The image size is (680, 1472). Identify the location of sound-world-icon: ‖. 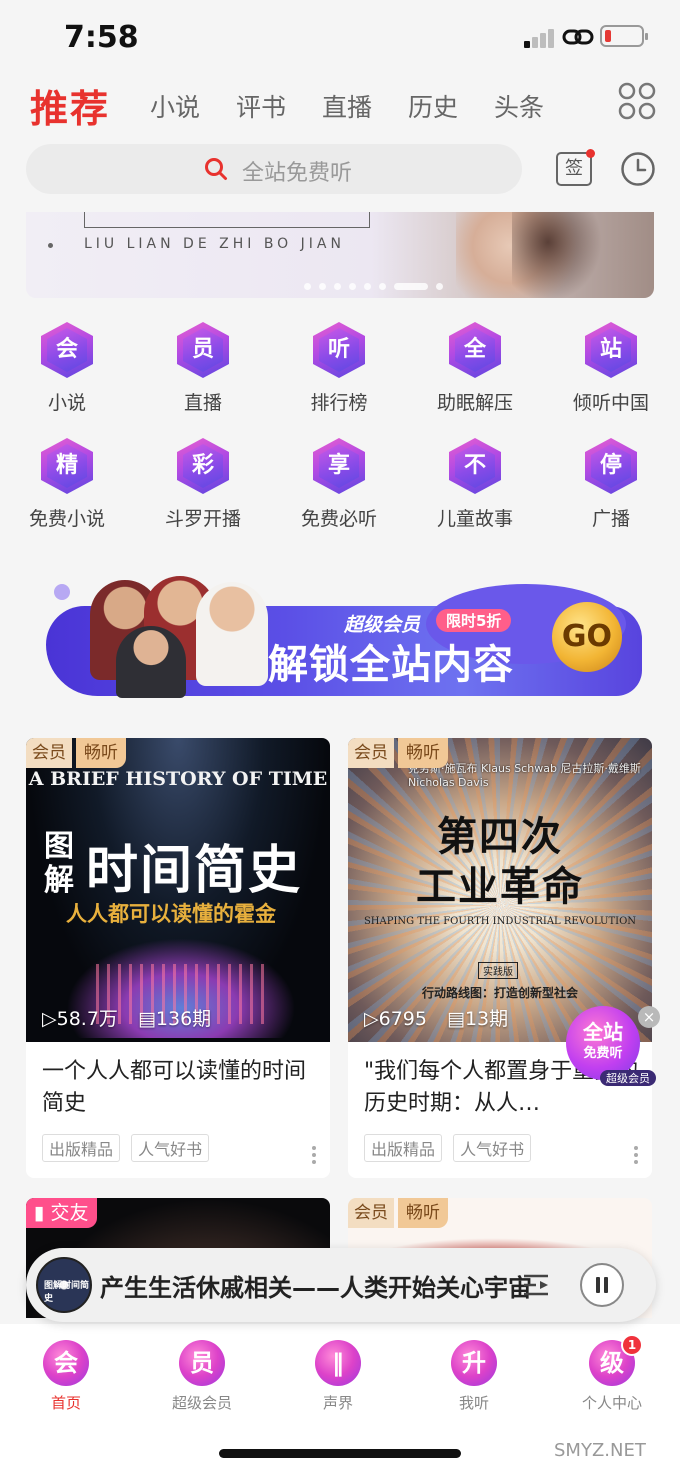
(338, 1363).